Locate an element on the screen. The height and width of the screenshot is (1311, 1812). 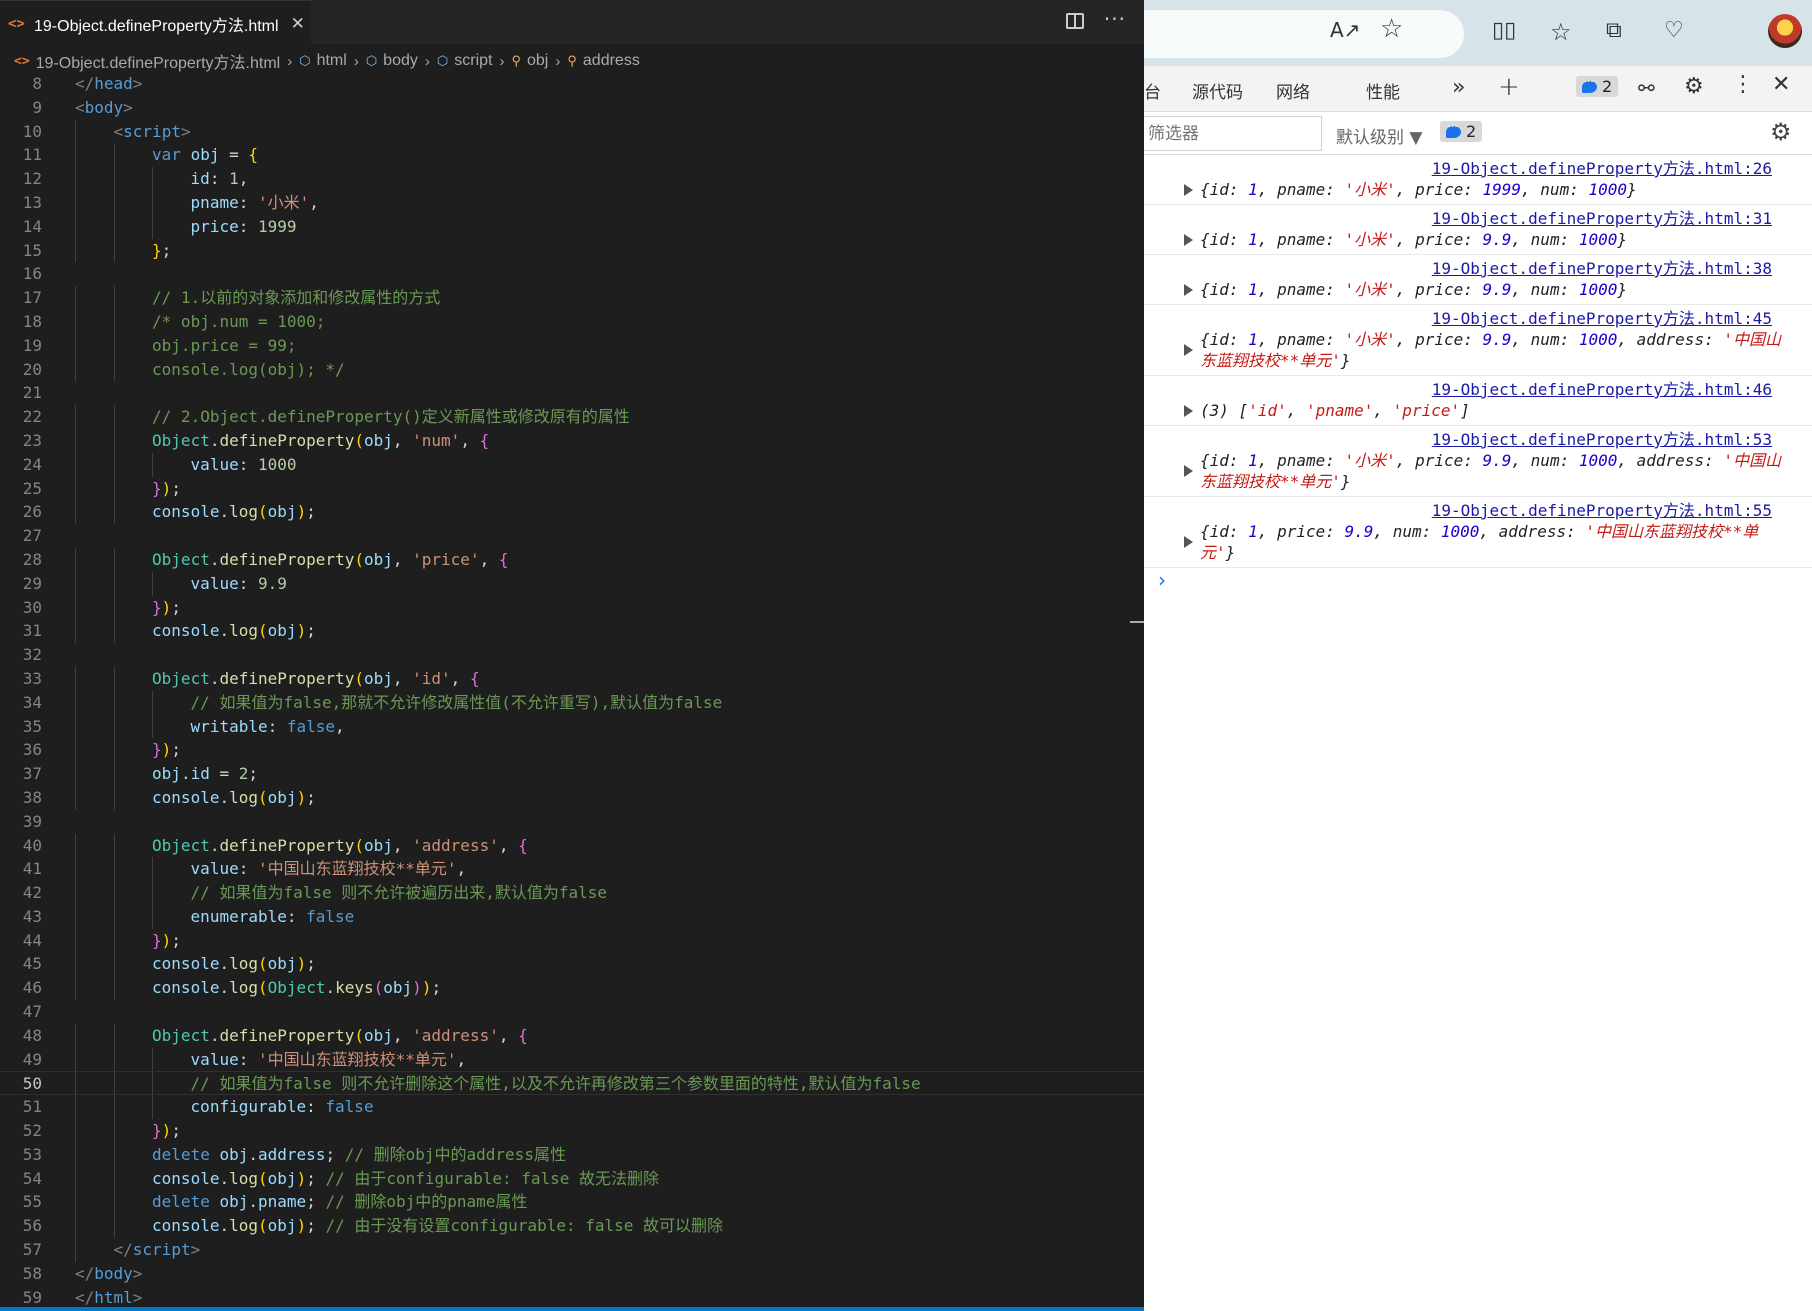
source-link: 19-Object.defineProperty方法.html:38 is located at coordinates (1478, 267).